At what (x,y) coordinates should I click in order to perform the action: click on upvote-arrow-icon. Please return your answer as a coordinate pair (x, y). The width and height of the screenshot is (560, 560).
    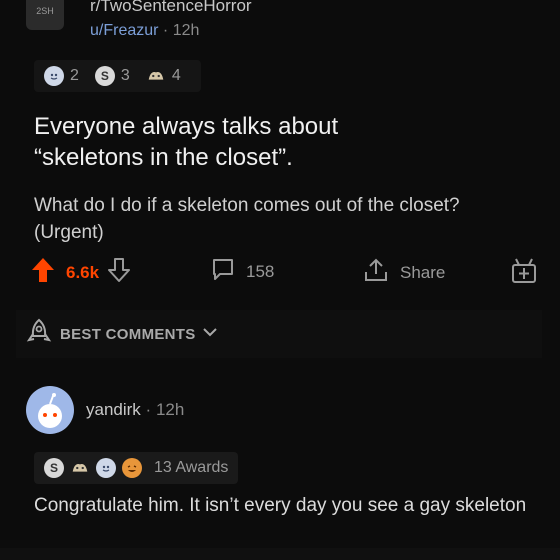
    Looking at the image, I should click on (43, 272).